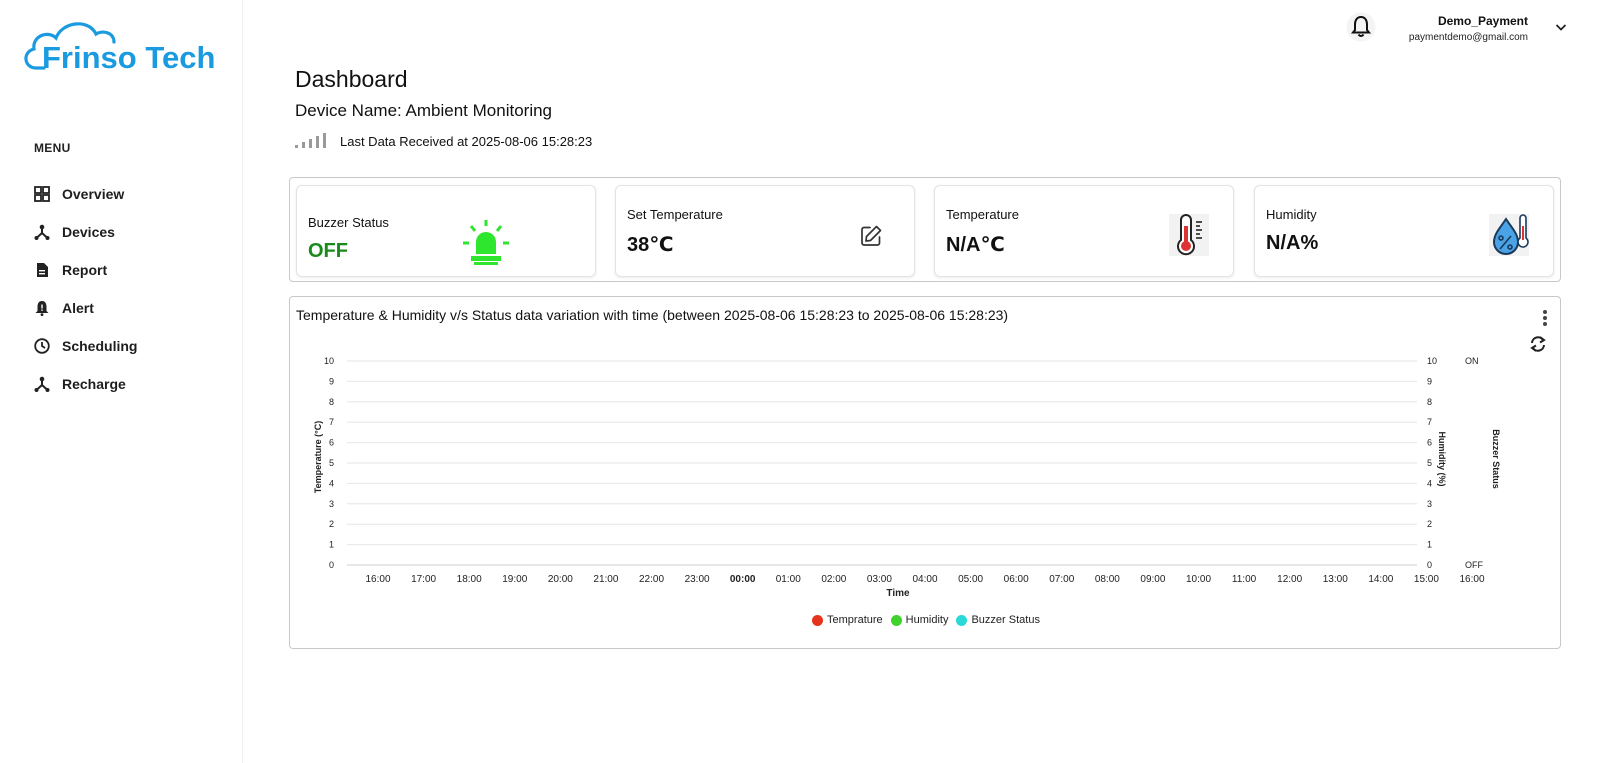 The height and width of the screenshot is (763, 1600). Describe the element at coordinates (331, 381) in the screenshot. I see `y-tick-label-left: 9` at that location.